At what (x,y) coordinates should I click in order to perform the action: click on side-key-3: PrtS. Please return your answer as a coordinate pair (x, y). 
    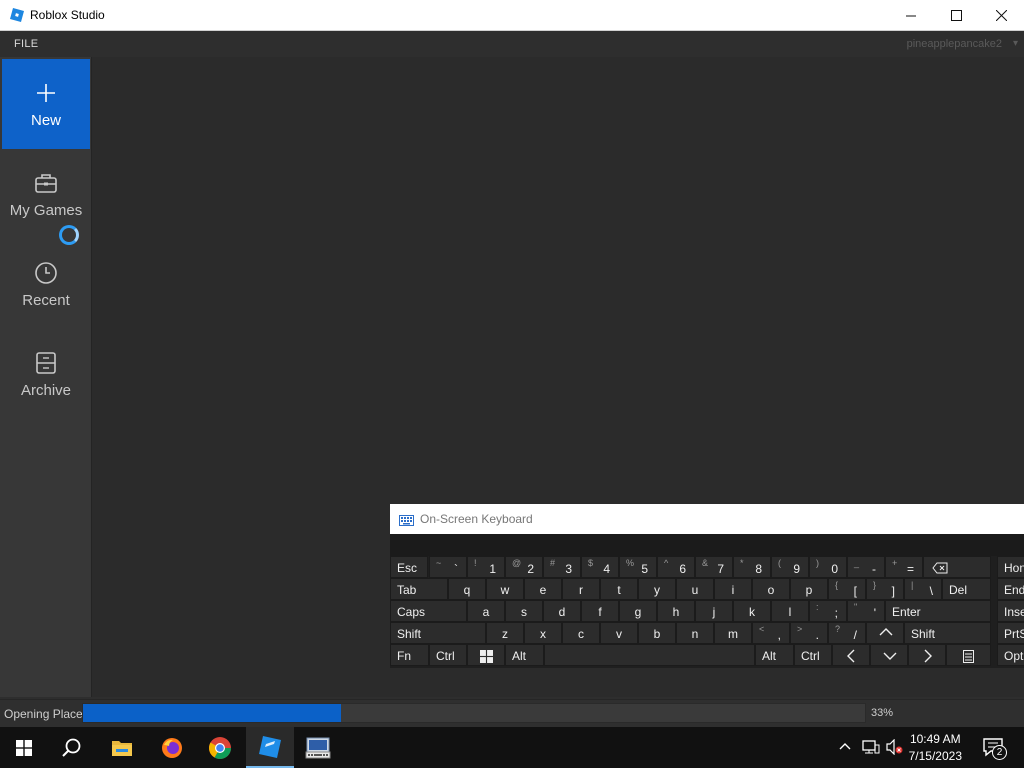
    Looking at the image, I should click on (1010, 633).